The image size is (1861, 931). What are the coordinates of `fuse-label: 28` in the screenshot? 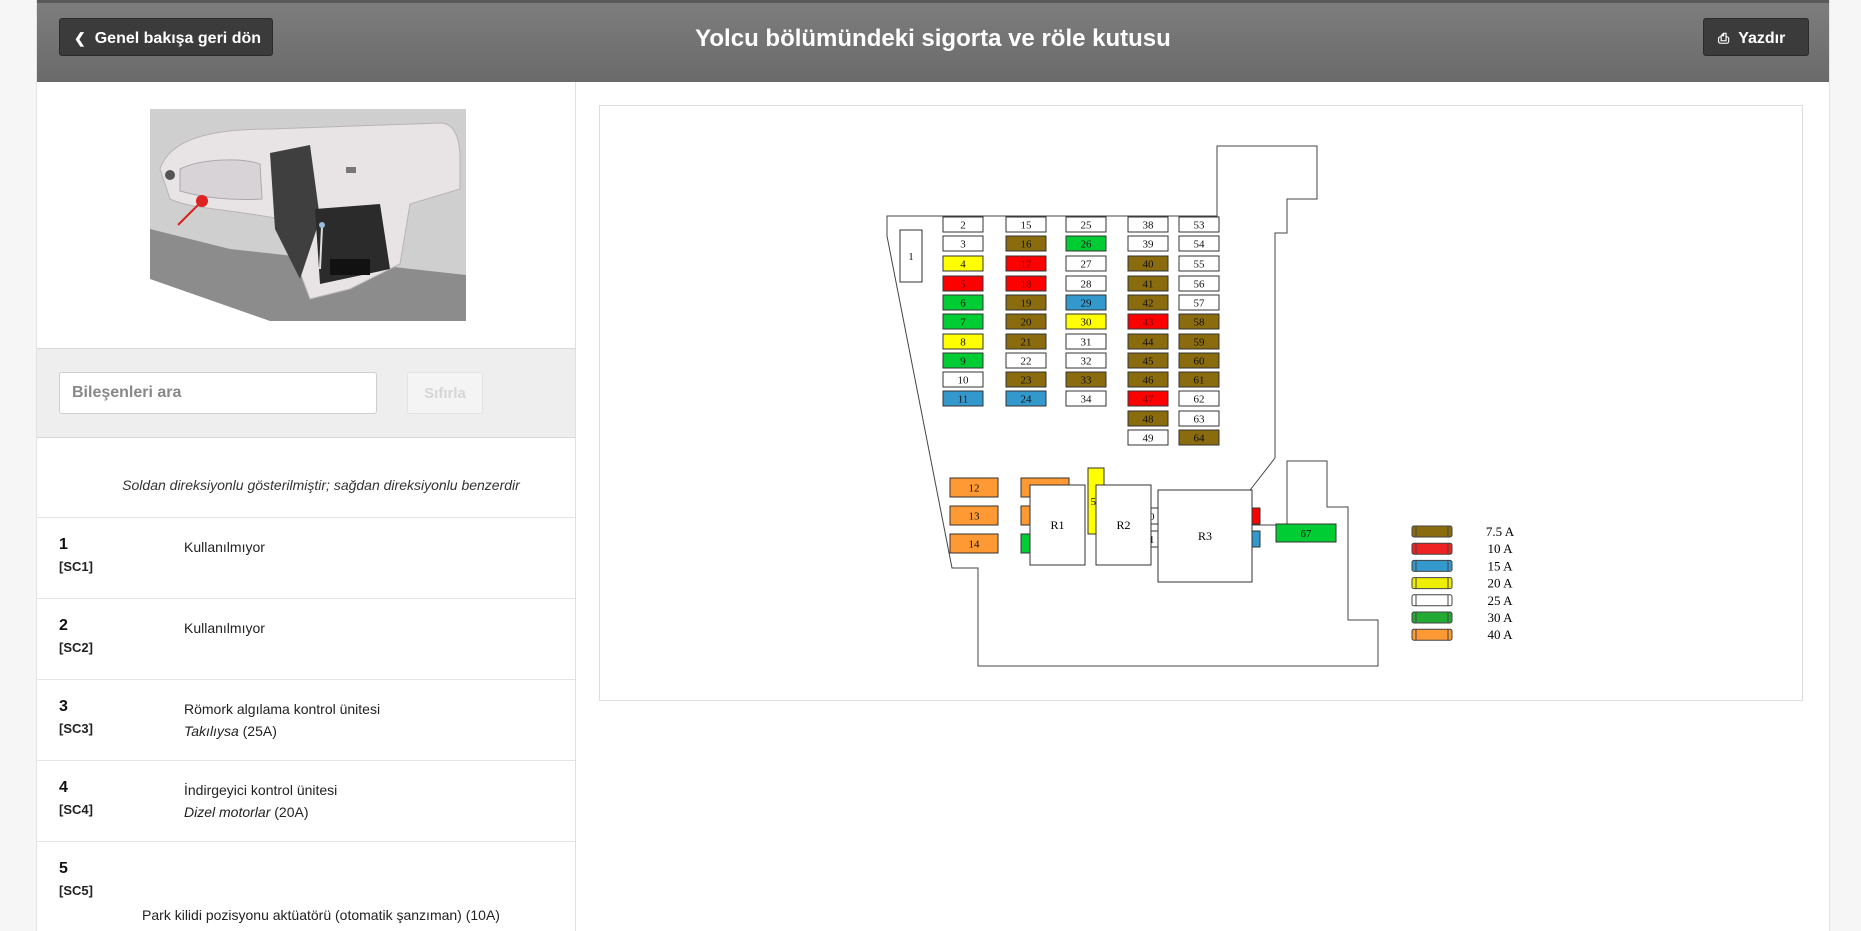 It's located at (1087, 285).